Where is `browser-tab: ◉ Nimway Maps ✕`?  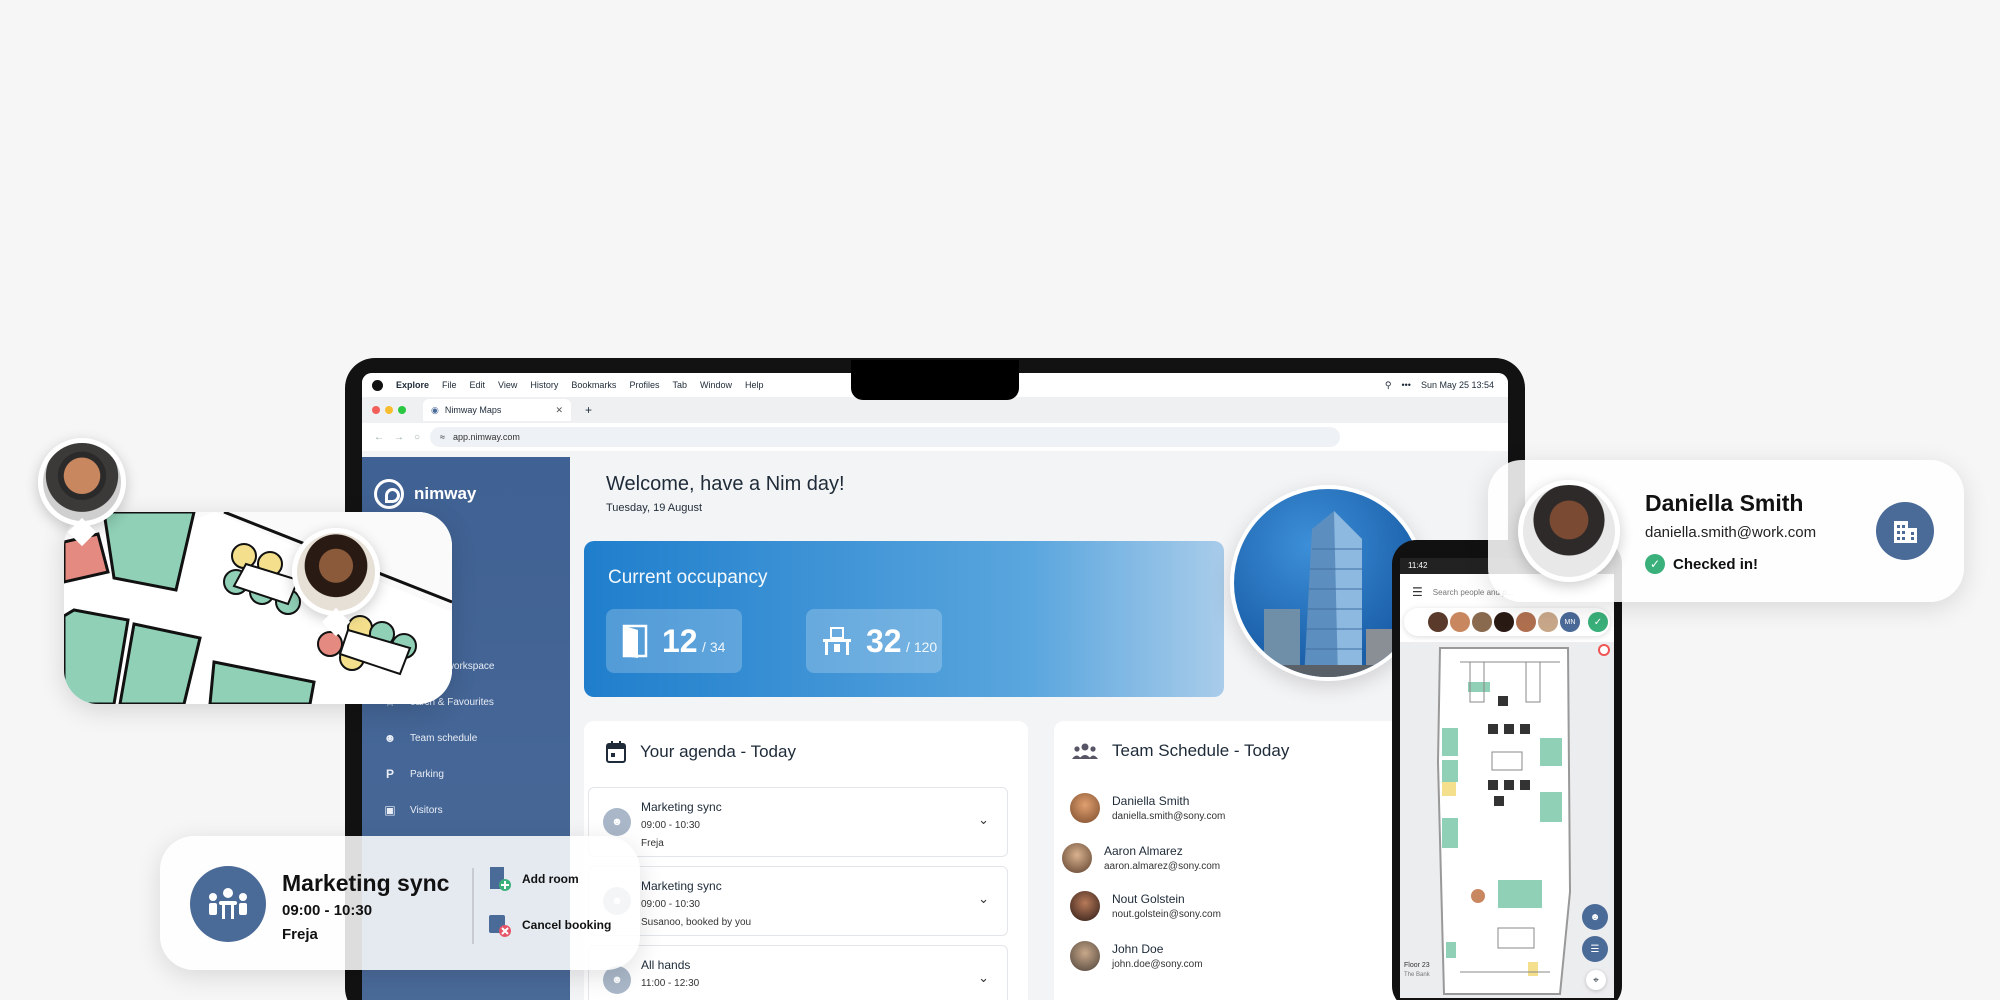 browser-tab: ◉ Nimway Maps ✕ is located at coordinates (497, 410).